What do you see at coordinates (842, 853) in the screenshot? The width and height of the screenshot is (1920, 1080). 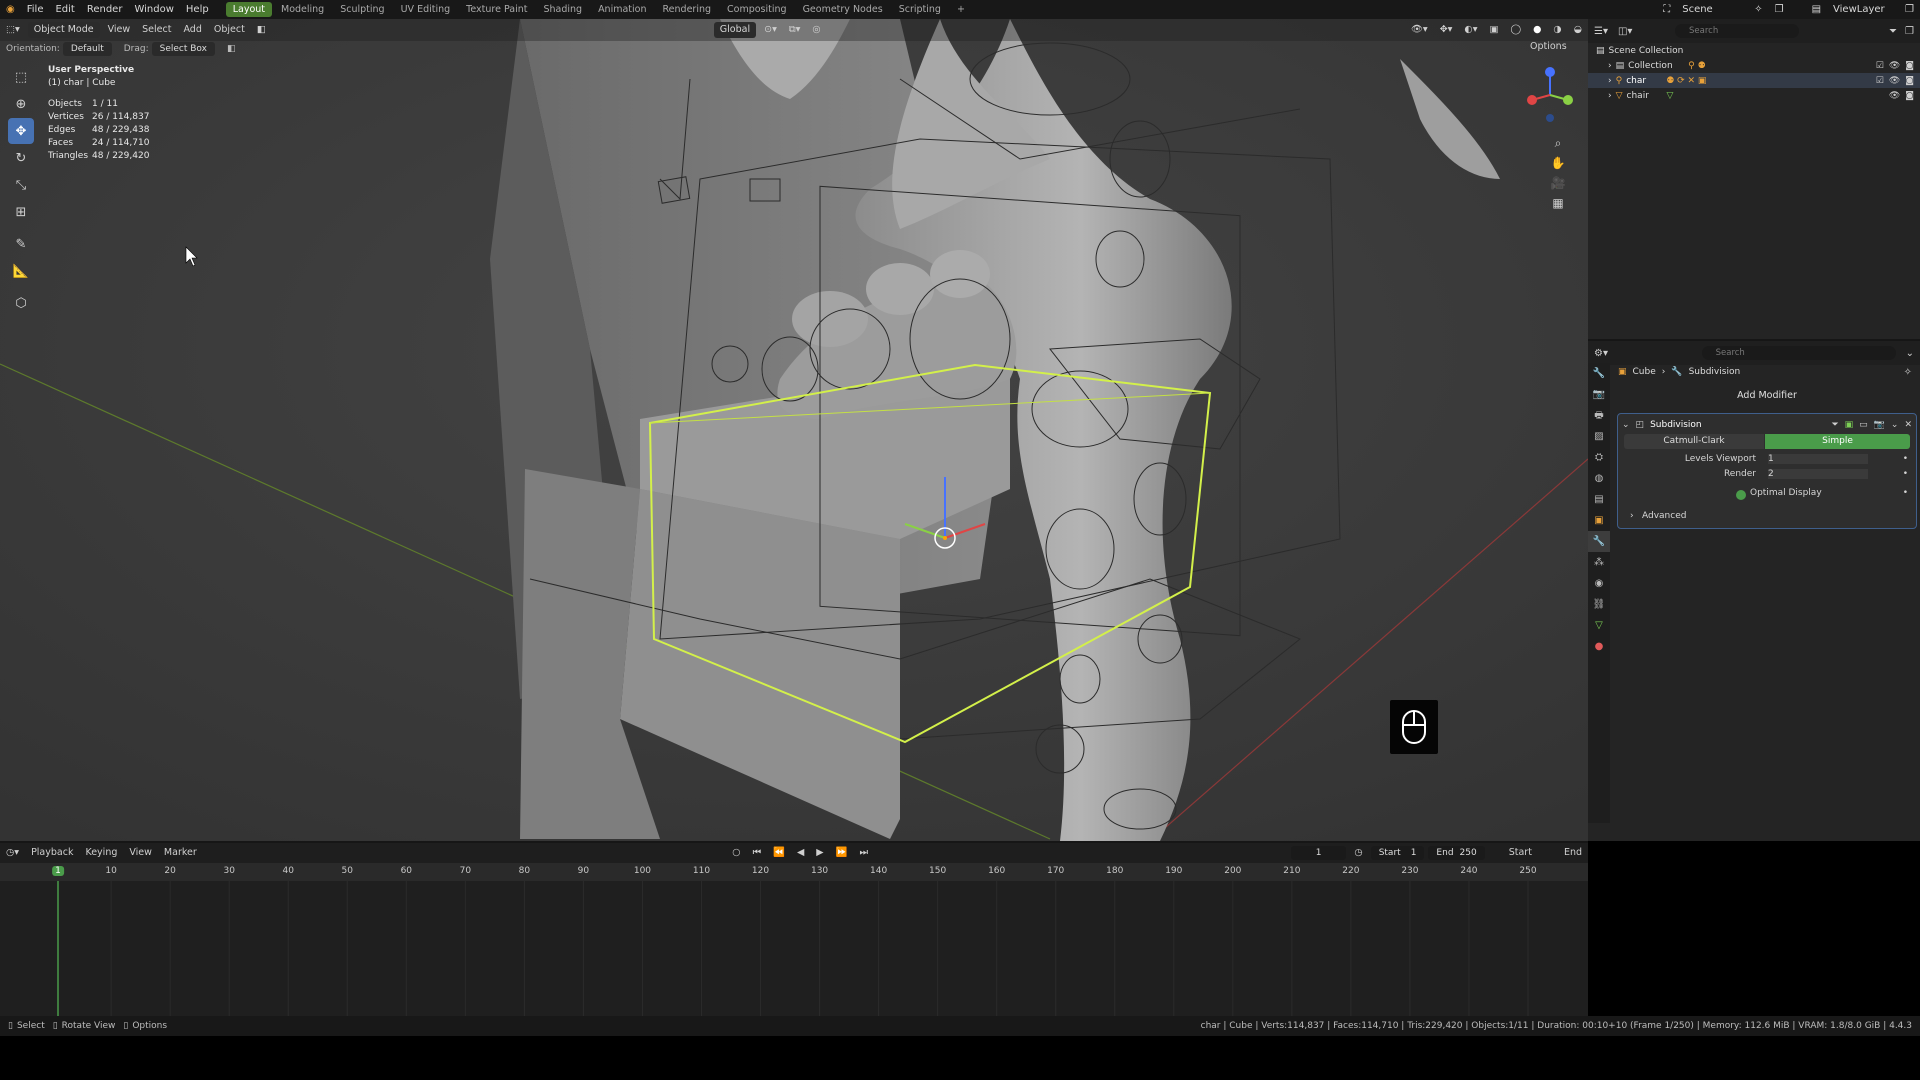 I see `next-keyframe-icon: ⏩` at bounding box center [842, 853].